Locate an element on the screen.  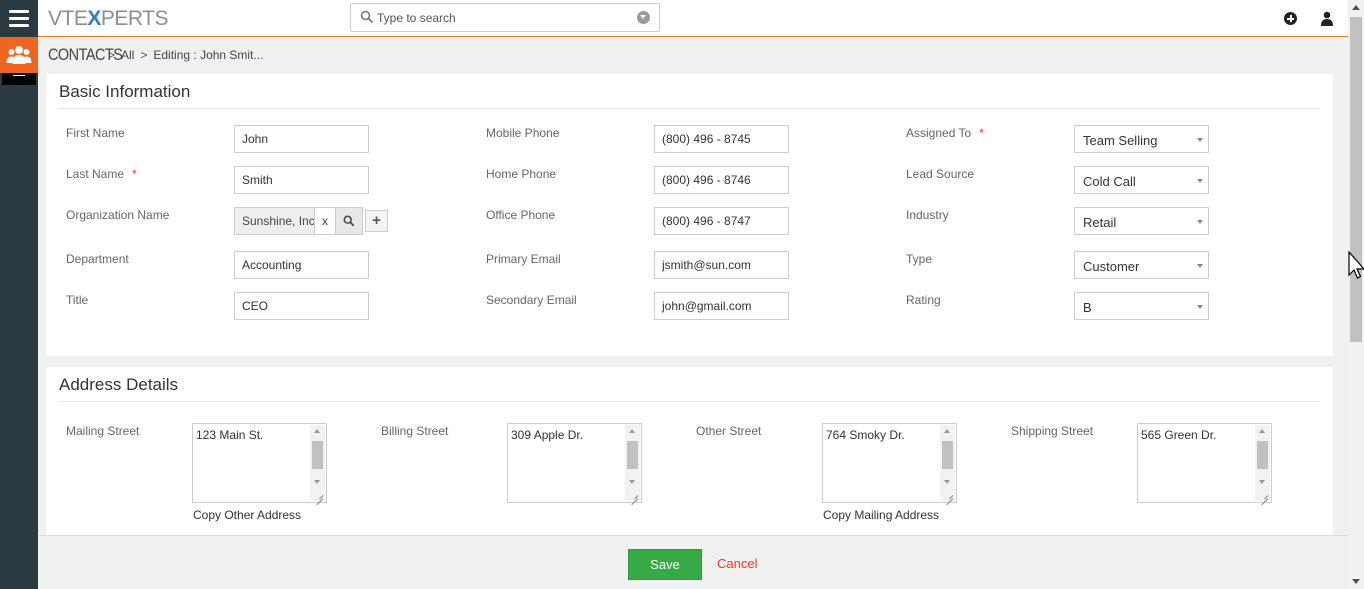
module-indicator is located at coordinates (19, 79).